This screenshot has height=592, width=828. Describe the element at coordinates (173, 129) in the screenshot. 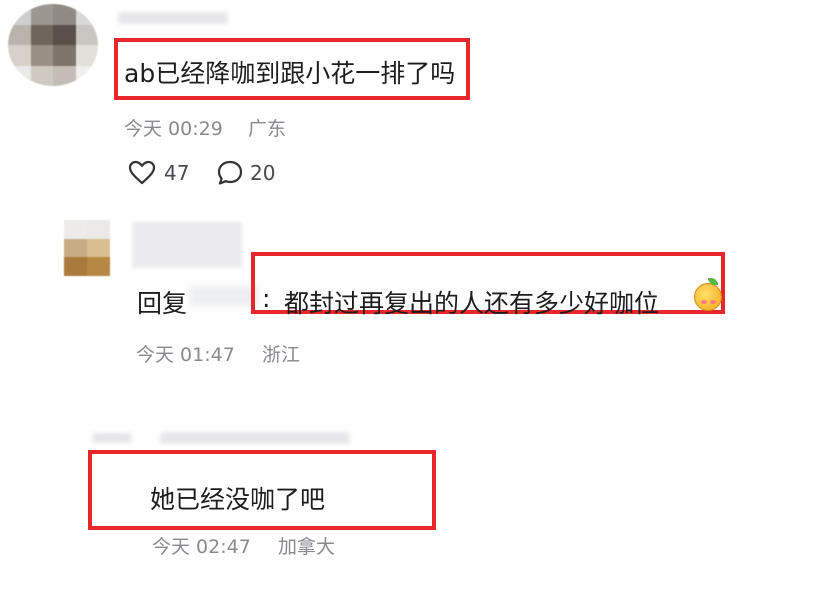

I see `comment-time: 今天 00:29` at that location.